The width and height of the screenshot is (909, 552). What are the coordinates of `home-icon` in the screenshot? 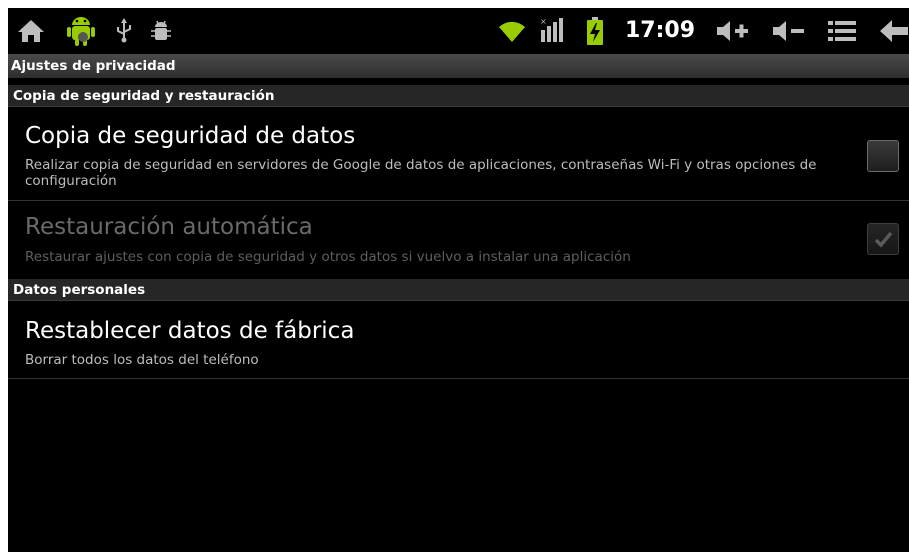 It's located at (31, 31).